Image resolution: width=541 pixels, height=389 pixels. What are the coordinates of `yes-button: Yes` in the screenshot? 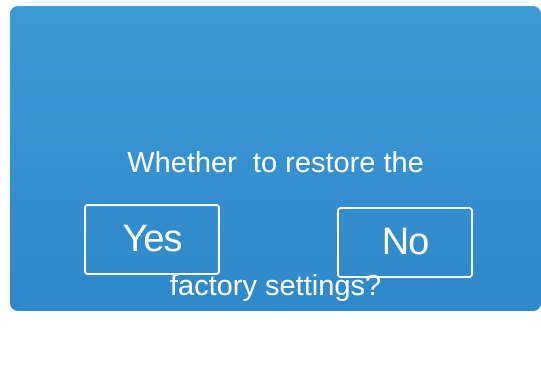 It's located at (152, 239).